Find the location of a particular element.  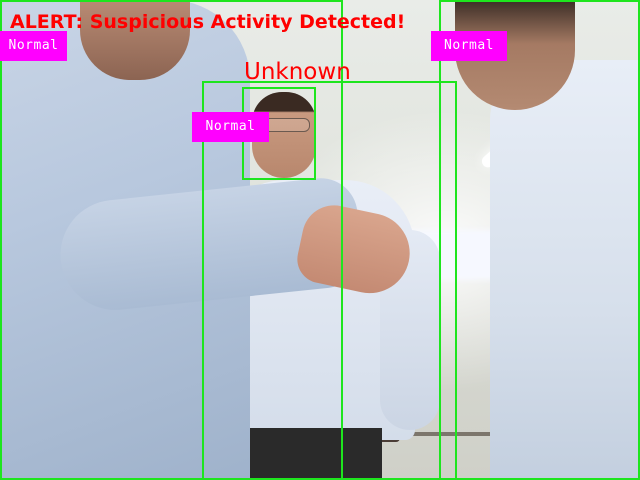

face-recognition-label: Unknown is located at coordinates (297, 72).